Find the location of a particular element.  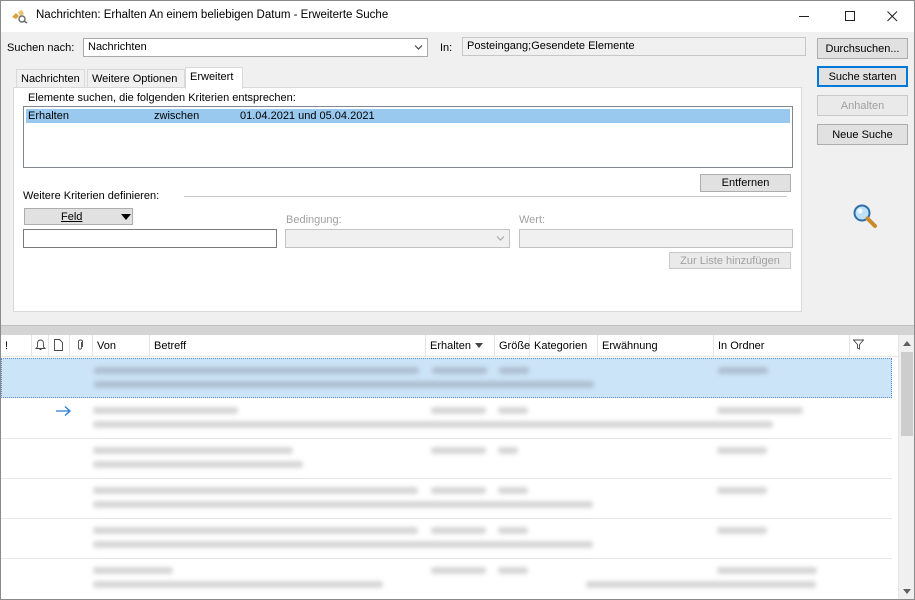

criteria-condition: zwischen is located at coordinates (177, 116).